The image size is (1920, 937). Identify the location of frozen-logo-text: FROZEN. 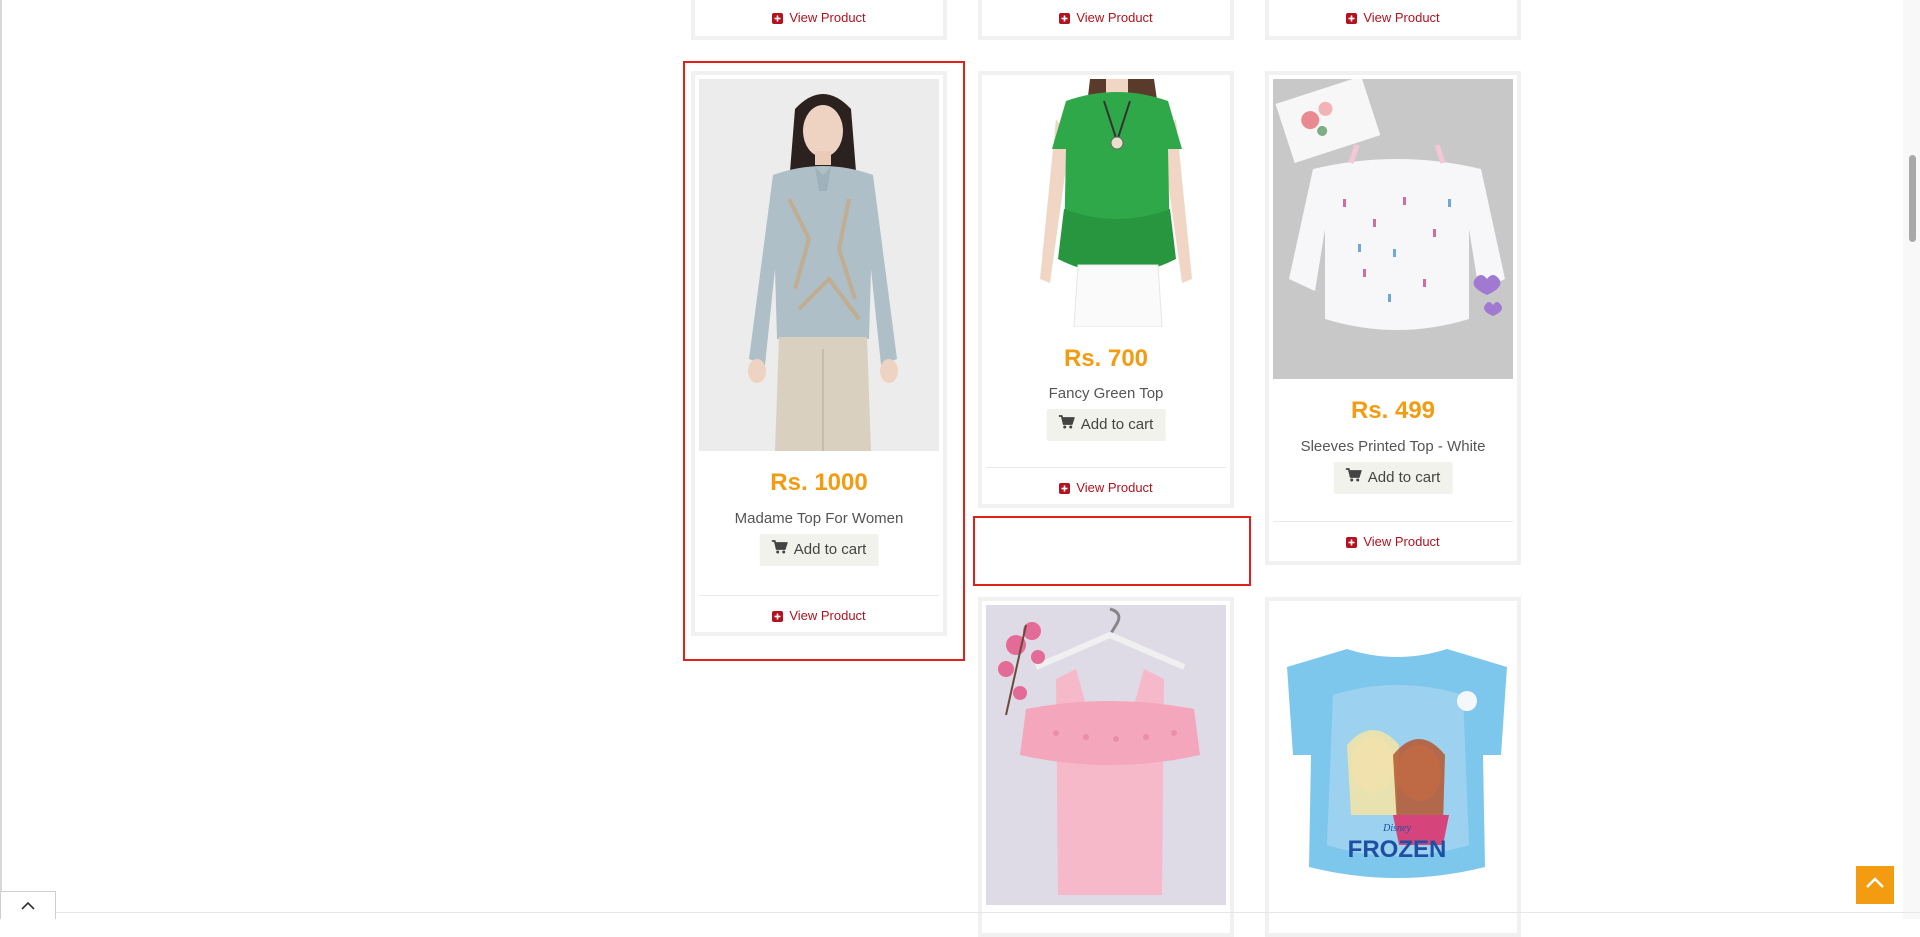
(1397, 849).